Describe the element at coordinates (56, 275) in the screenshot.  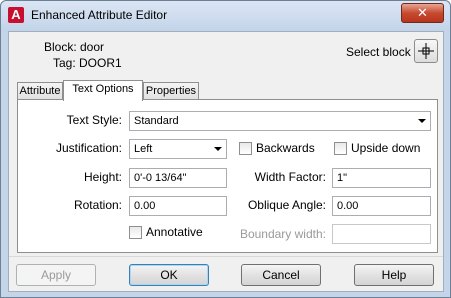
I see `apply-button: Apply` at that location.